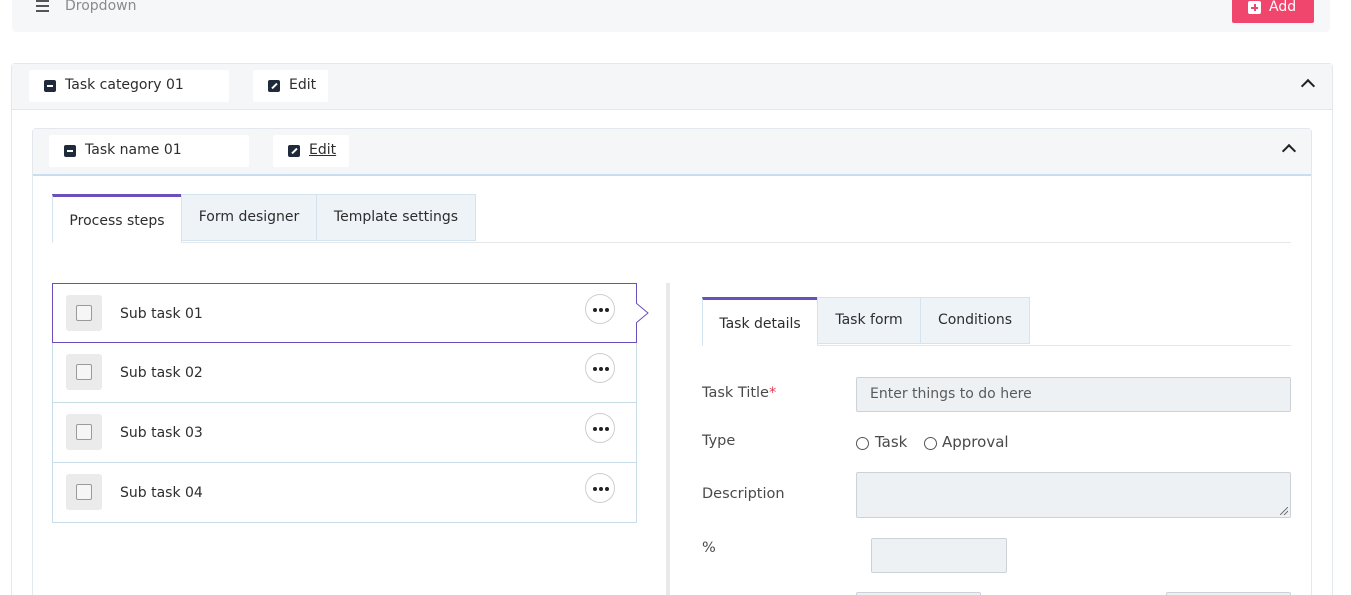 Image resolution: width=1351 pixels, height=595 pixels. What do you see at coordinates (1073, 394) in the screenshot?
I see `task-title-input: Enter things to do here` at bounding box center [1073, 394].